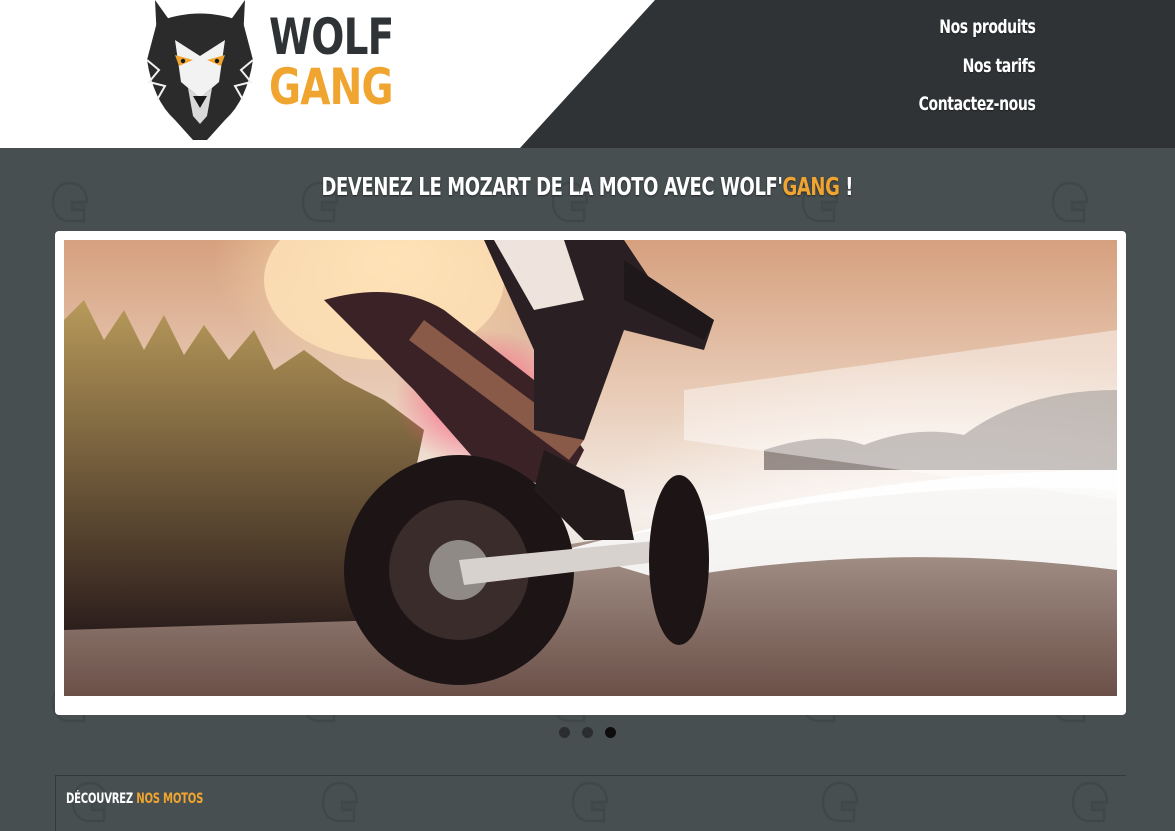 The height and width of the screenshot is (831, 1175). What do you see at coordinates (55, 803) in the screenshot?
I see `section-left-border` at bounding box center [55, 803].